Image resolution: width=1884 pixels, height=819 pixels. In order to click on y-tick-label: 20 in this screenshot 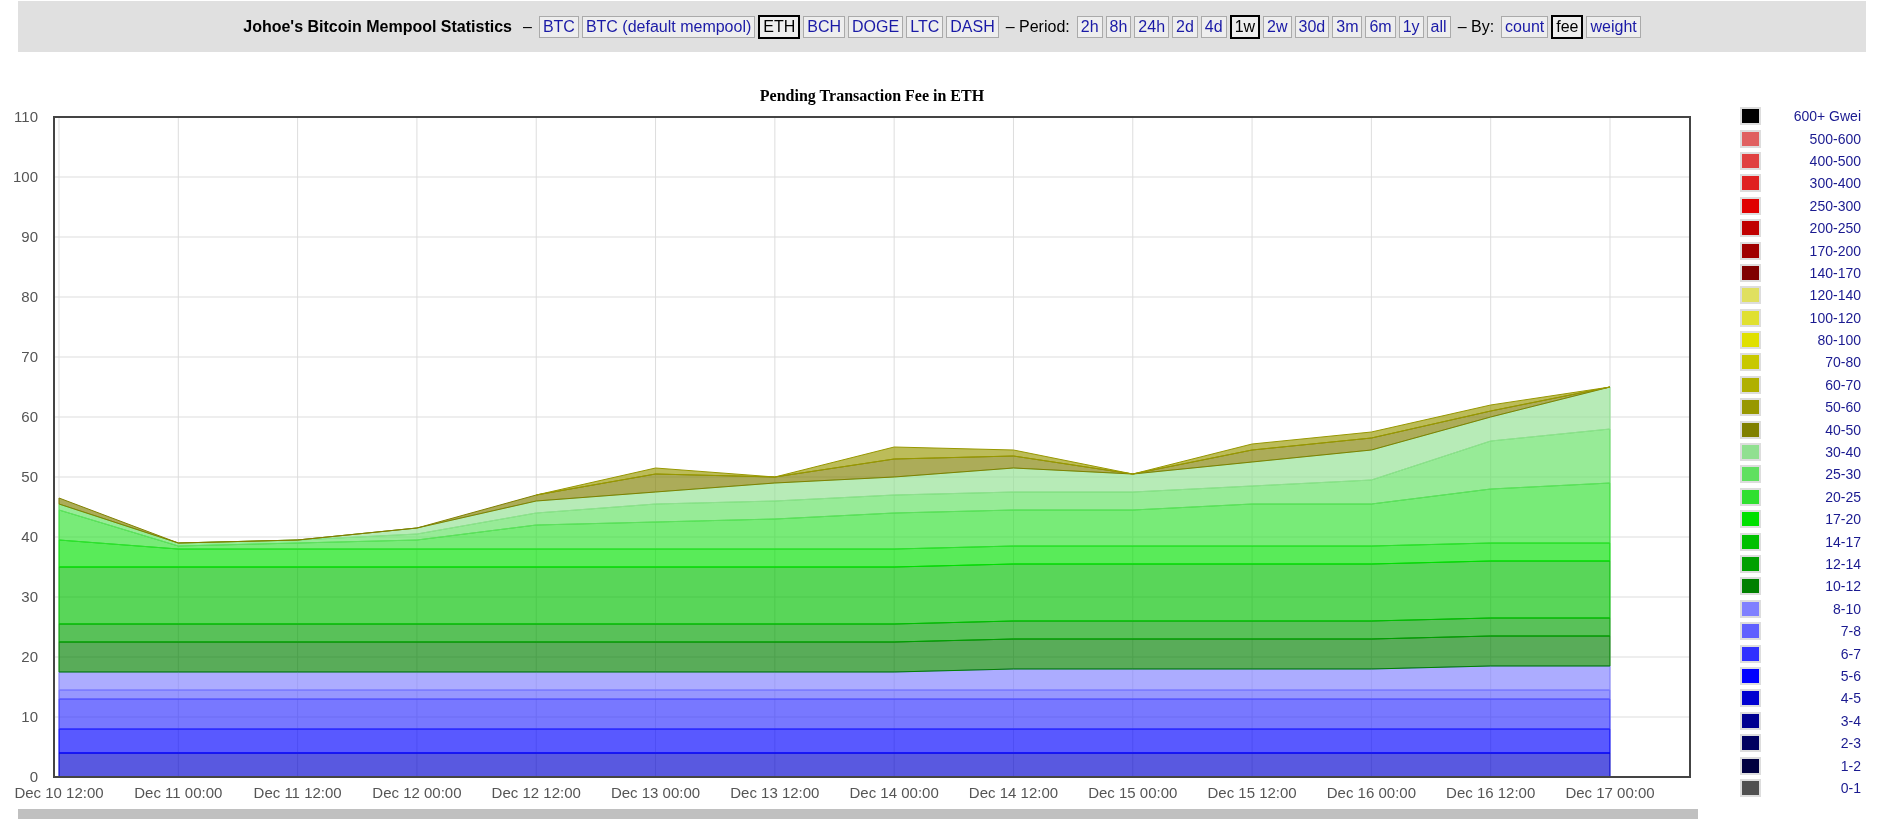, I will do `click(29, 656)`.